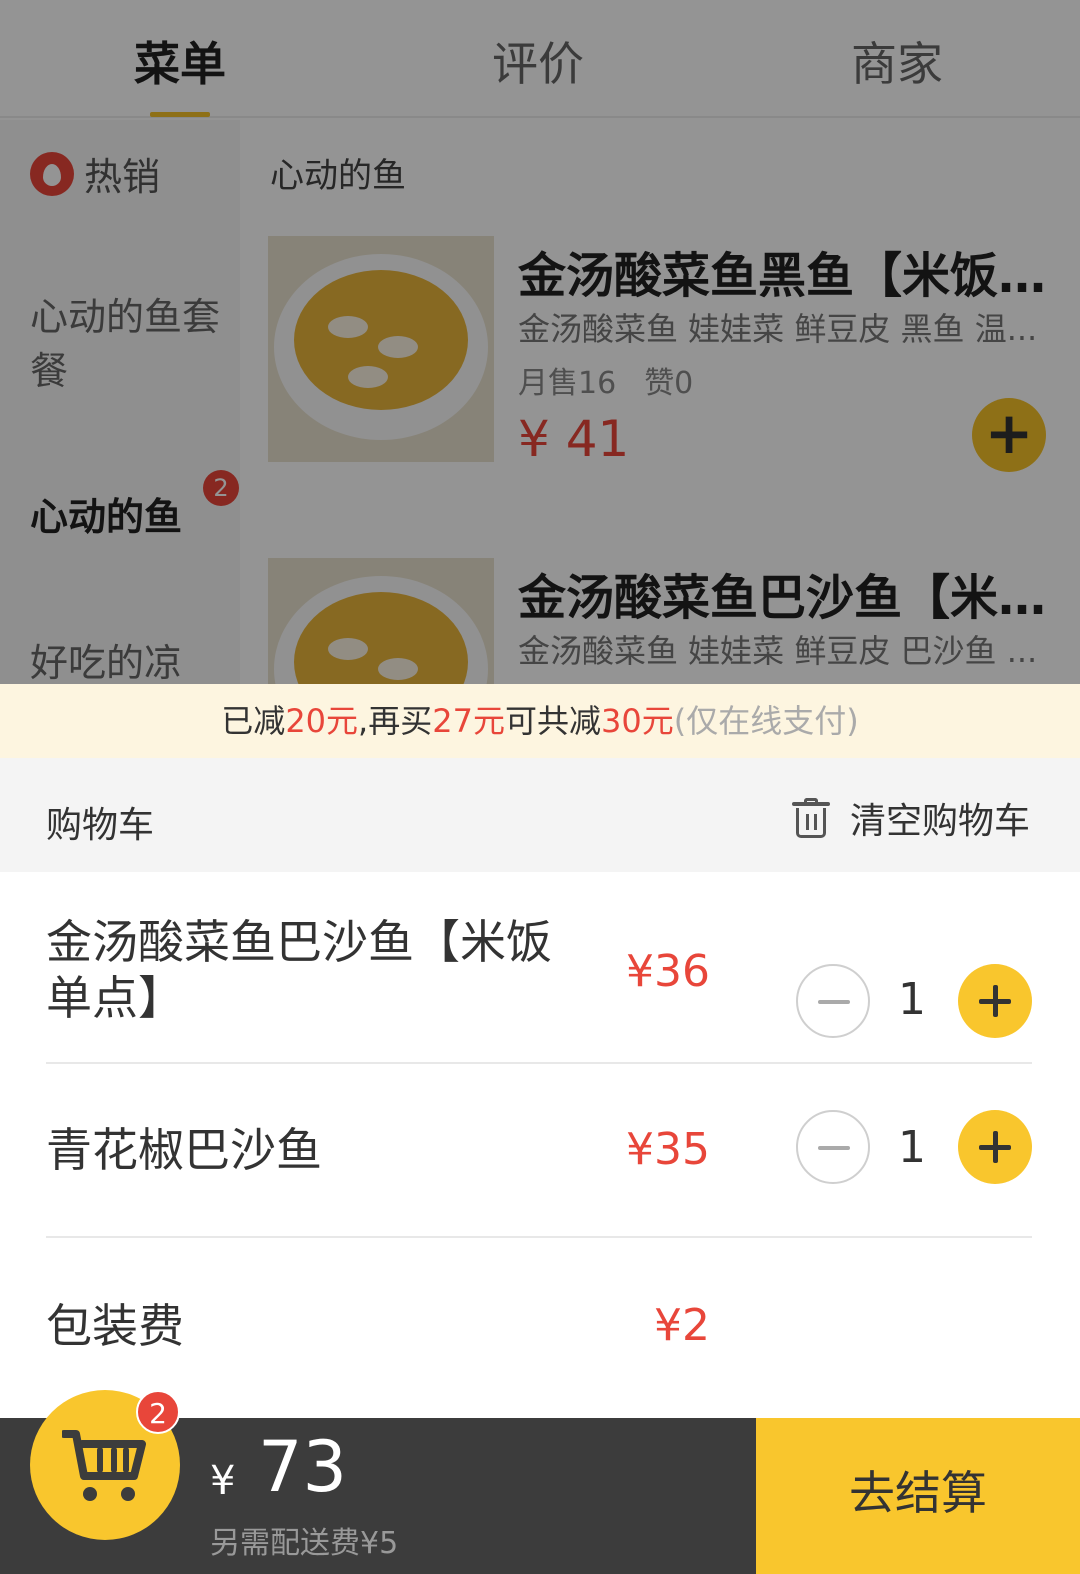  Describe the element at coordinates (766, 721) in the screenshot. I see `discount-note: (仅在线支付)` at that location.